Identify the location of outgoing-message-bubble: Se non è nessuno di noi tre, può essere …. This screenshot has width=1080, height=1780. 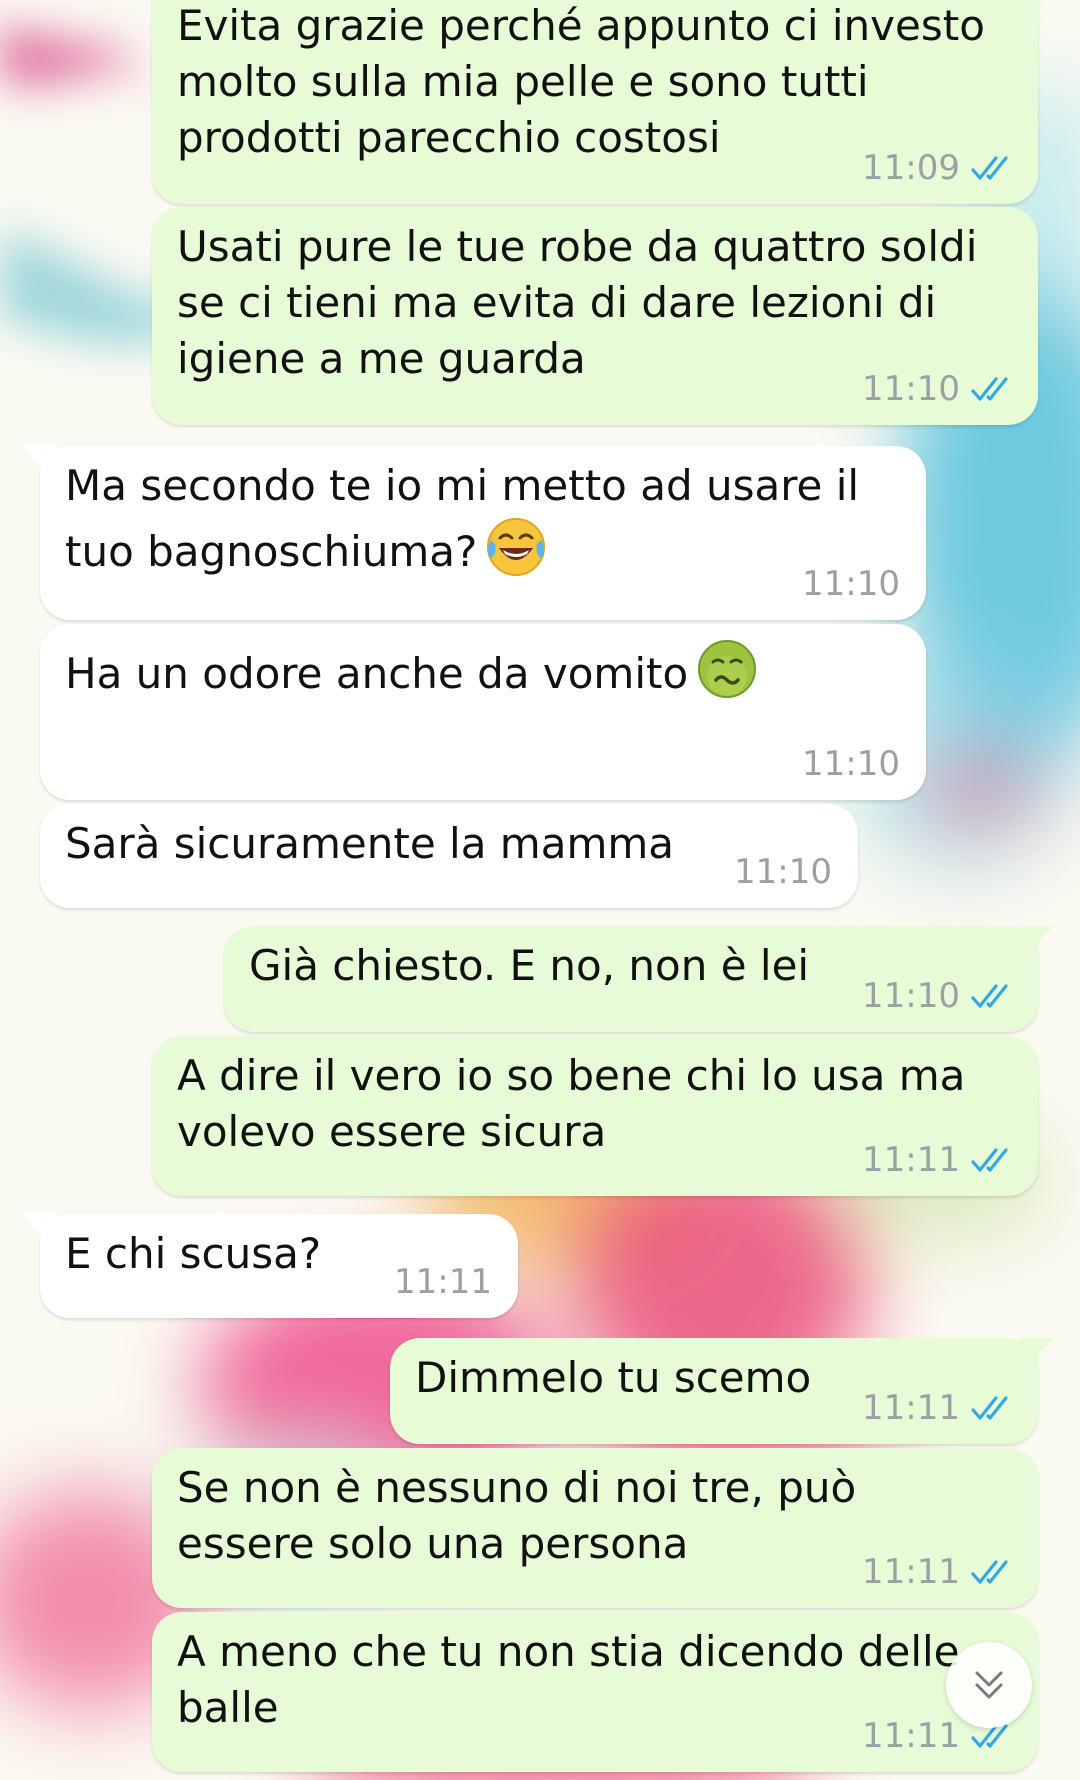
(595, 1528).